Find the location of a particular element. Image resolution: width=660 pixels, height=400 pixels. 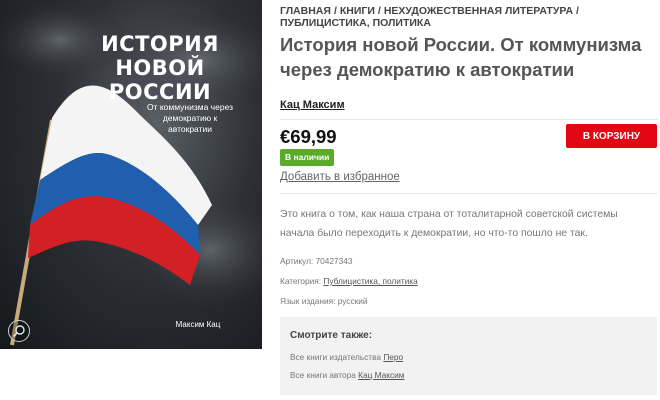

stock-status-badge: В наличии is located at coordinates (307, 157).